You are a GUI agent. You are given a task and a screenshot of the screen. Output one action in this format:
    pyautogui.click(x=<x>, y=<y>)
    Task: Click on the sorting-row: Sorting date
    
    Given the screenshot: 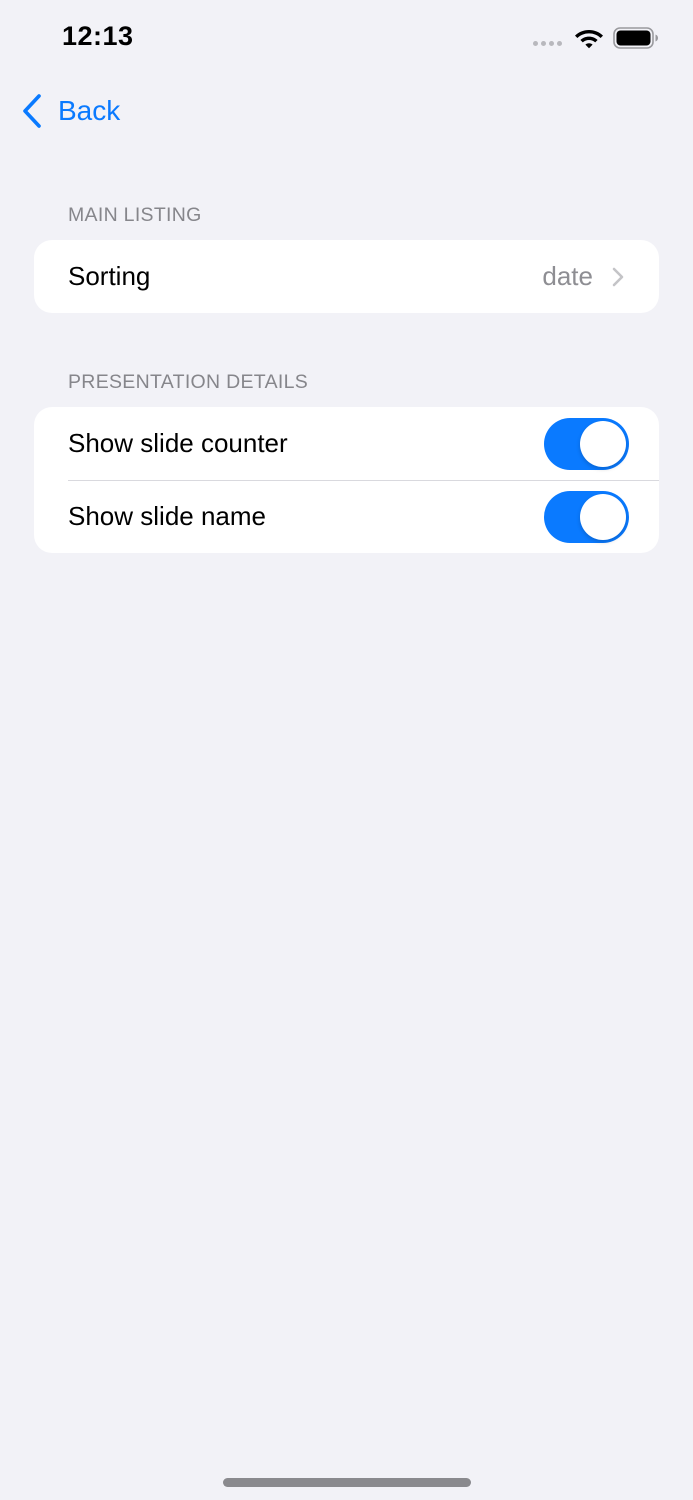 What is the action you would take?
    pyautogui.click(x=346, y=276)
    